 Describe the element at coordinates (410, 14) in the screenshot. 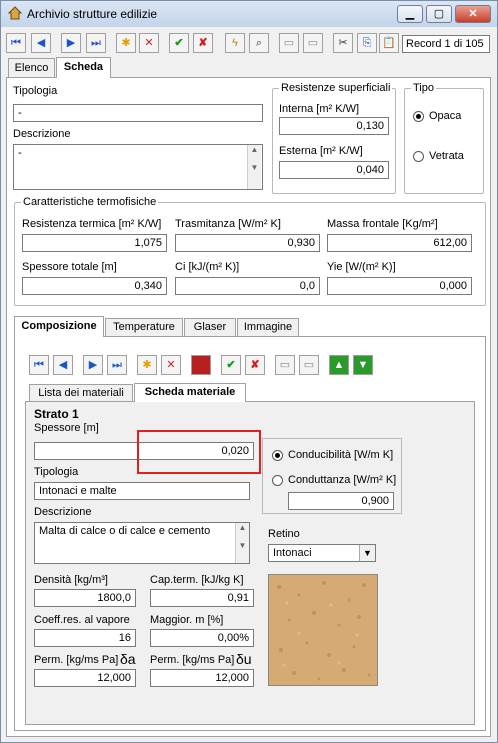

I see `minimize-button: ▁` at that location.